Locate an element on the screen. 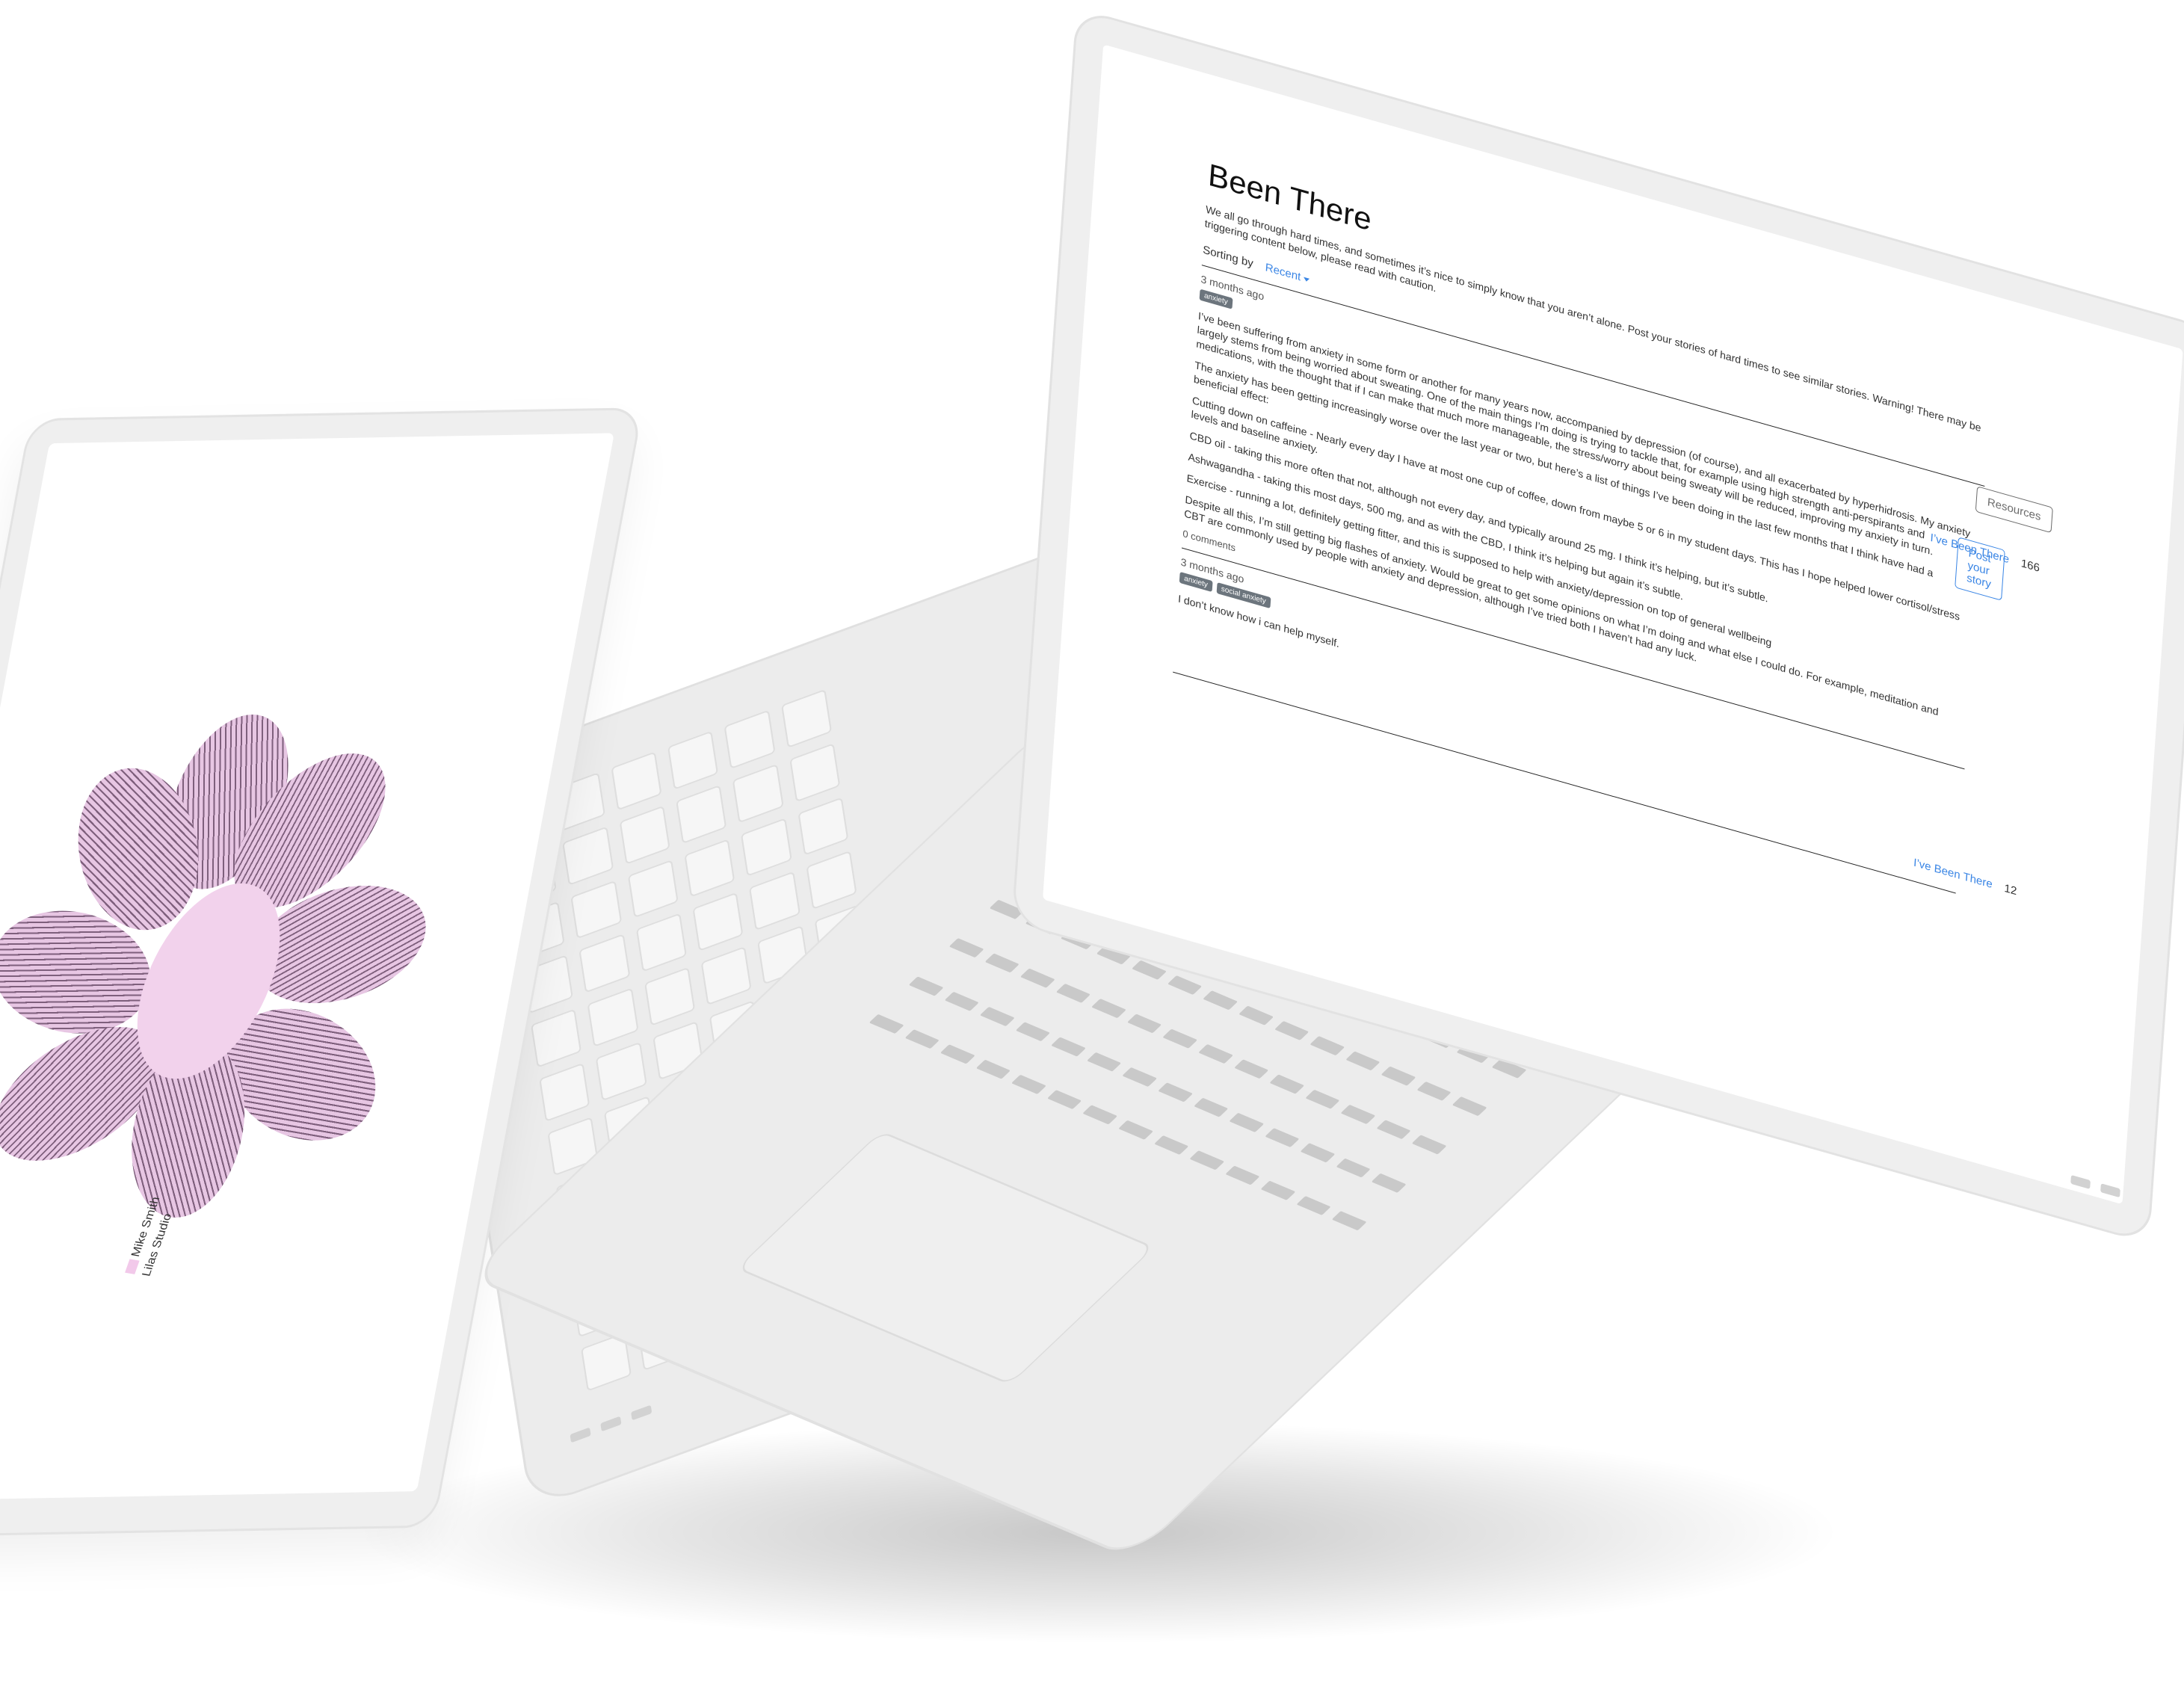 This screenshot has height=1684, width=2184. caption-marker is located at coordinates (132, 1266).